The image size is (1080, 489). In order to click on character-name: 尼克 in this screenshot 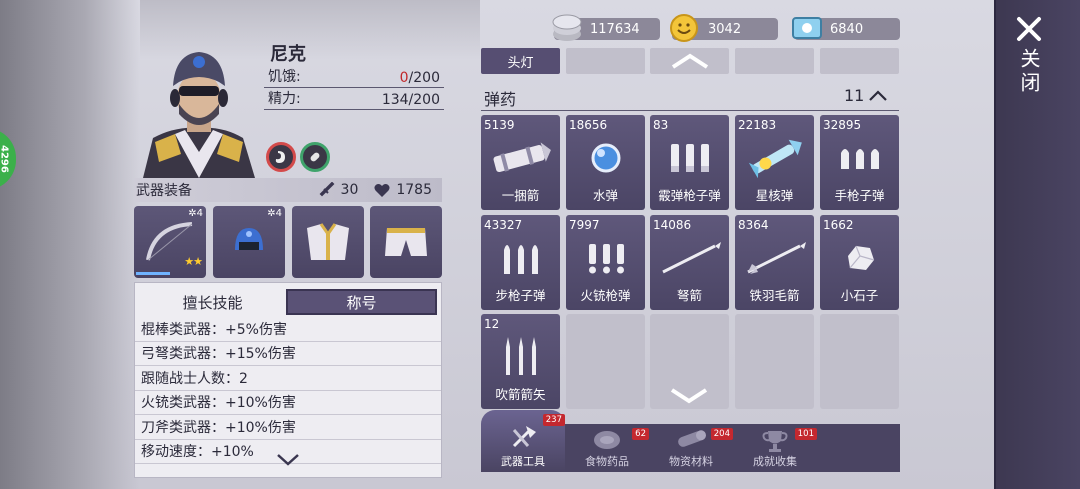, I will do `click(288, 54)`.